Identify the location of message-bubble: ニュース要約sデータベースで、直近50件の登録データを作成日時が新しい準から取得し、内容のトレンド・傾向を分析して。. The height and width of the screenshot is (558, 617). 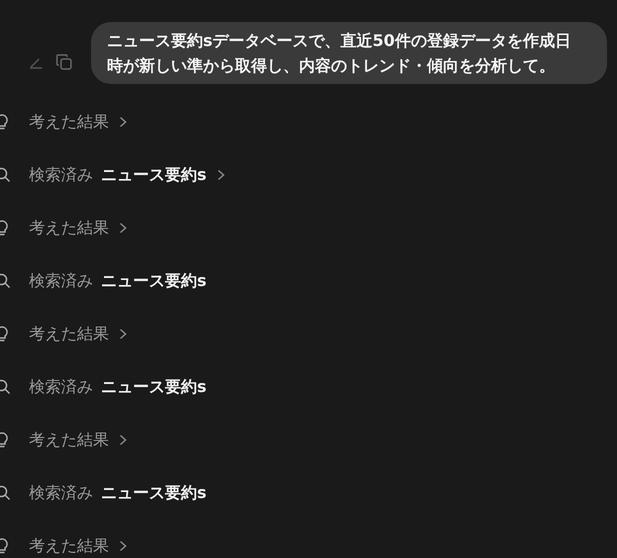
(349, 53).